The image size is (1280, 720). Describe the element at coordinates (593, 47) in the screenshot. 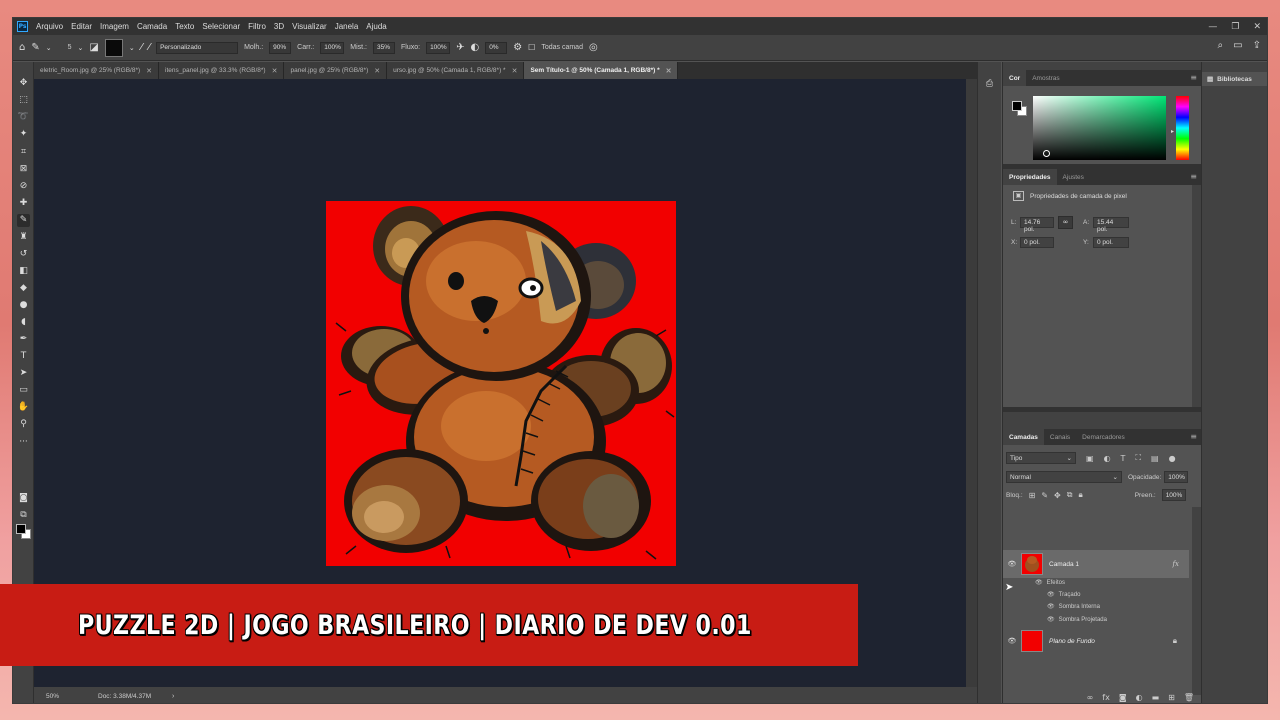

I see `pressure-icon: ◎` at that location.